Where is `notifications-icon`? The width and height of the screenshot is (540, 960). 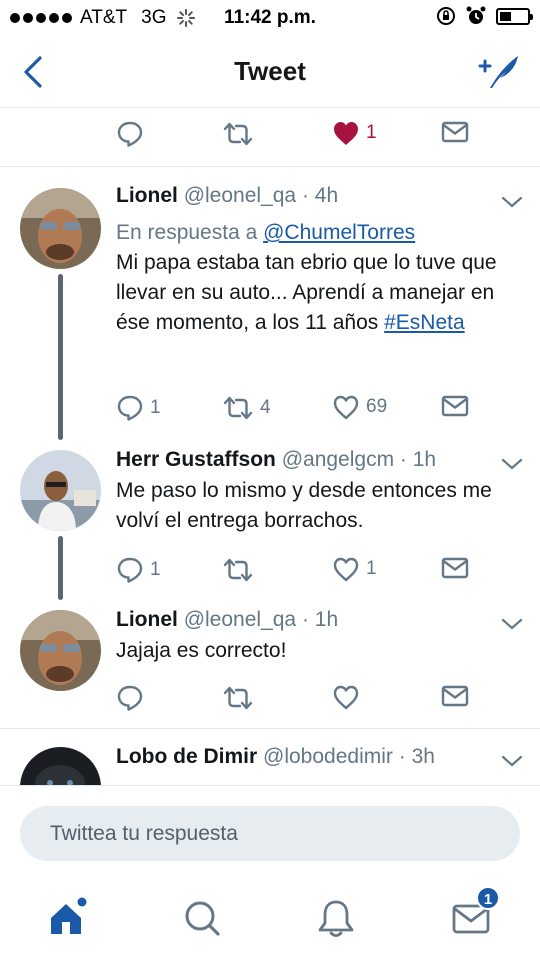 notifications-icon is located at coordinates (336, 918).